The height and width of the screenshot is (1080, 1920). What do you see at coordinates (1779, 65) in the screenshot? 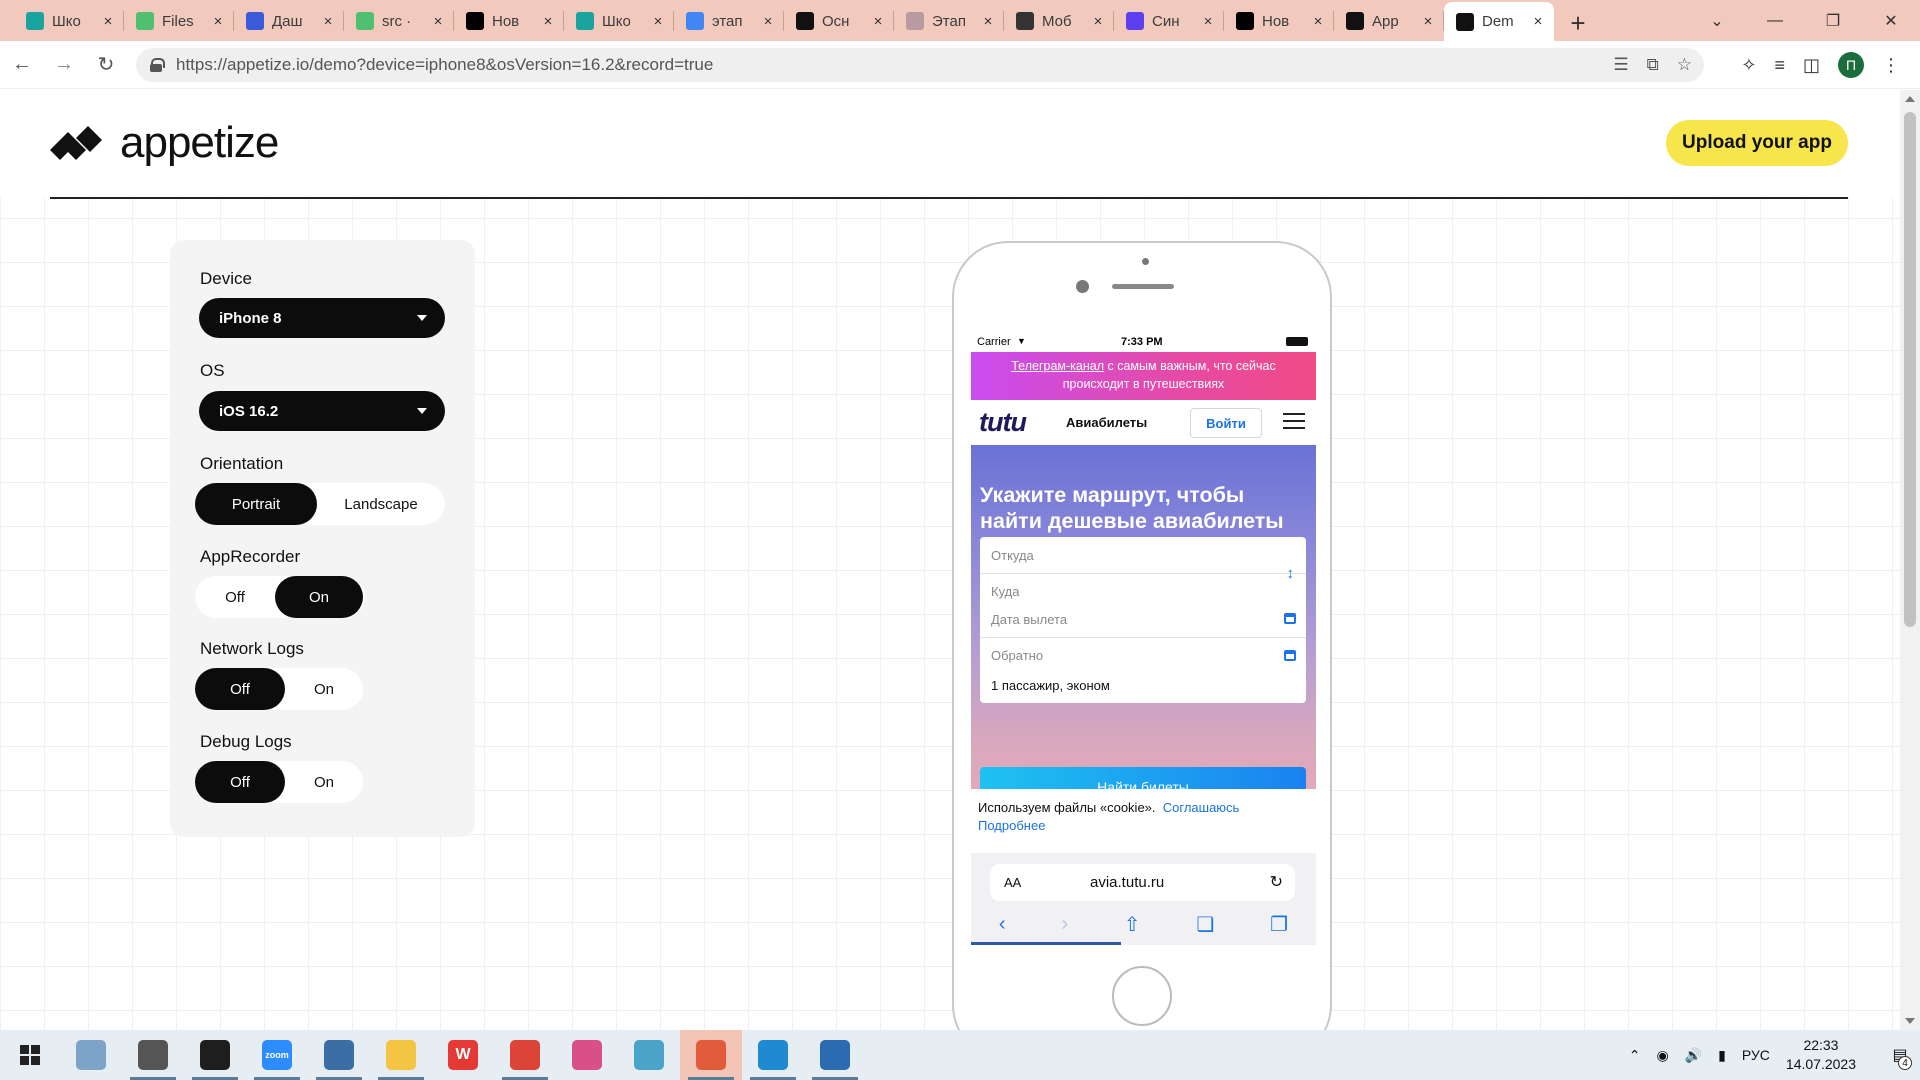
I see `media-queue-icon: ≡` at bounding box center [1779, 65].